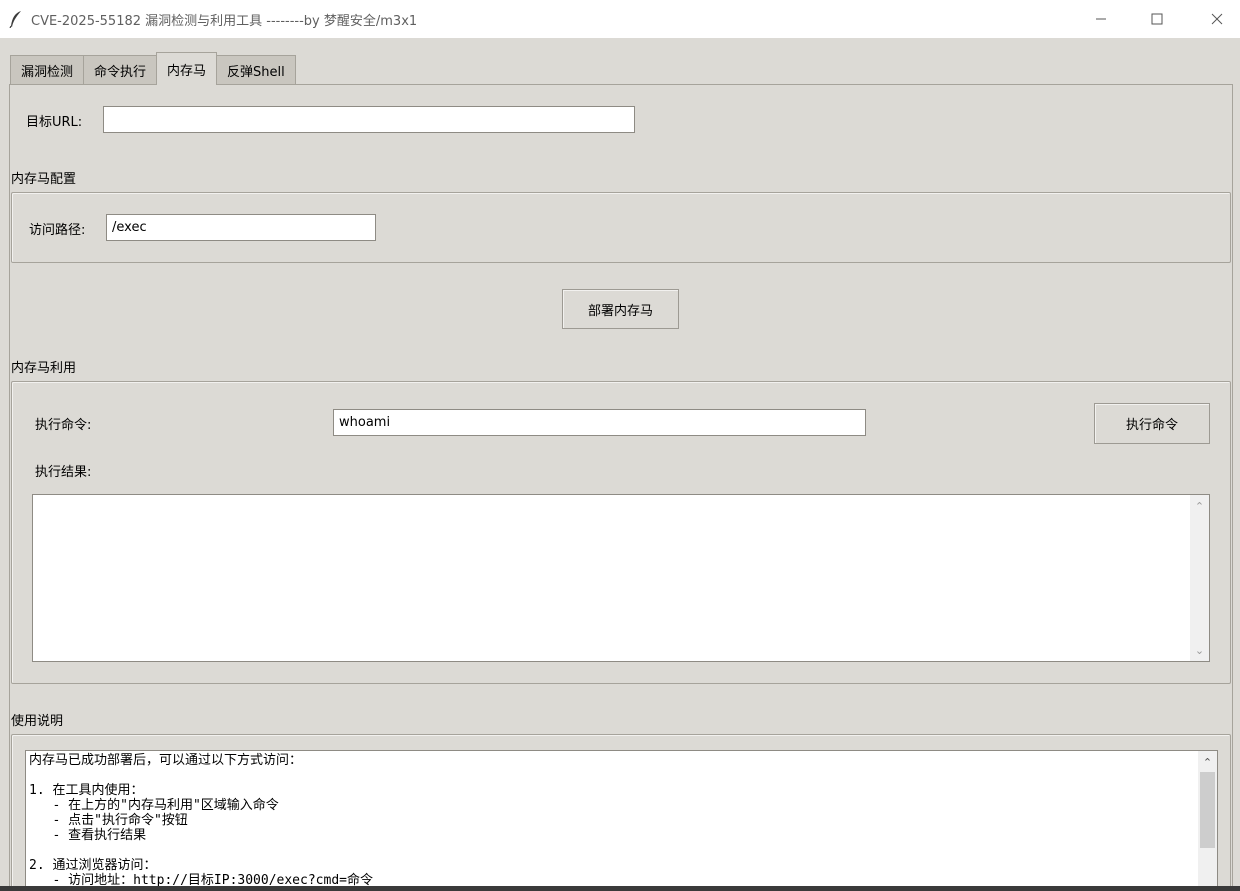 This screenshot has width=1240, height=891. Describe the element at coordinates (63, 425) in the screenshot. I see `command-label: 执行命令:` at that location.